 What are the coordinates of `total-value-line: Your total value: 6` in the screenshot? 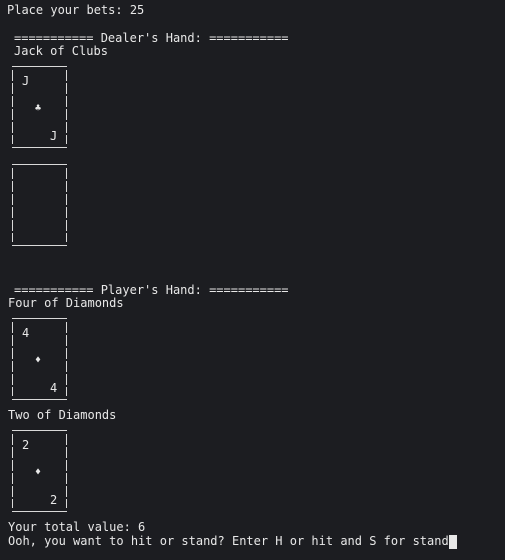 It's located at (77, 527).